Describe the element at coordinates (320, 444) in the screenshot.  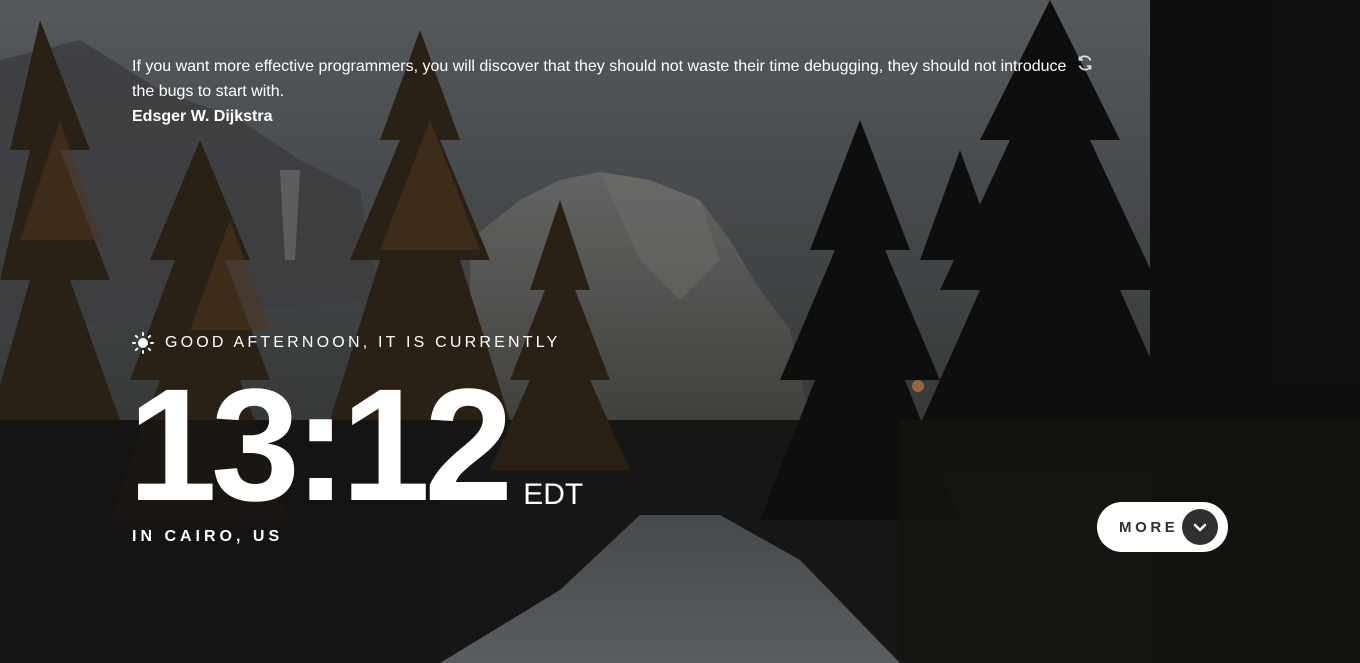
I see `current-time: 13:12` at that location.